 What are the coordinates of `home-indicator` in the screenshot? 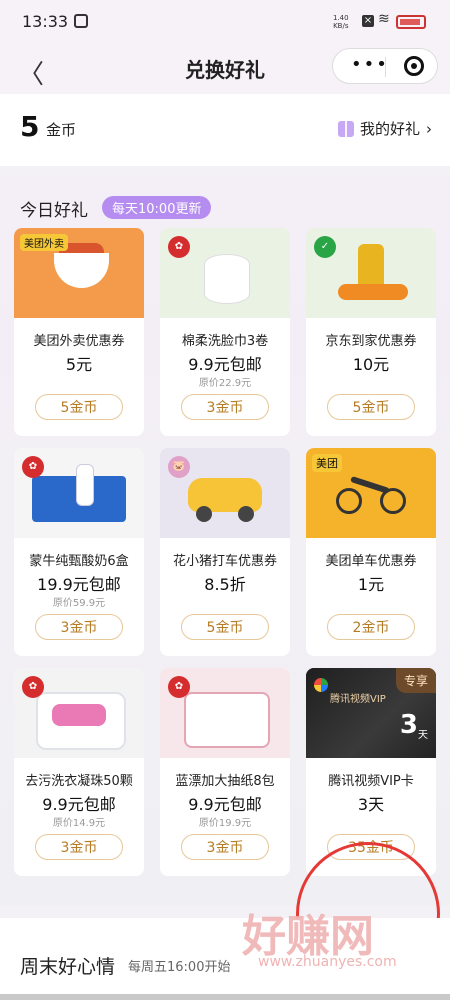 It's located at (225, 997).